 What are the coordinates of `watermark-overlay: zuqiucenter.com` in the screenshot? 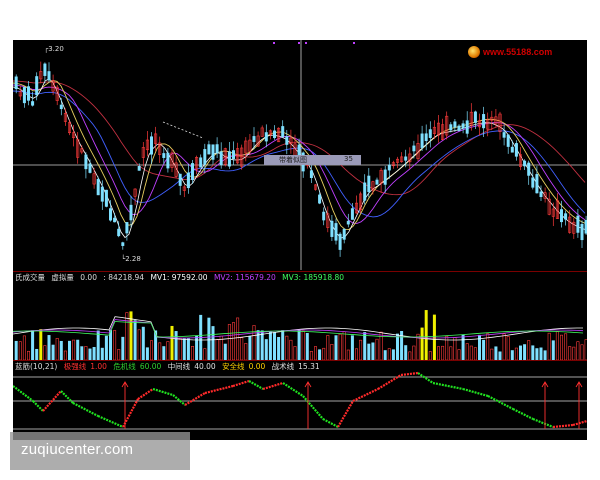 It's located at (100, 451).